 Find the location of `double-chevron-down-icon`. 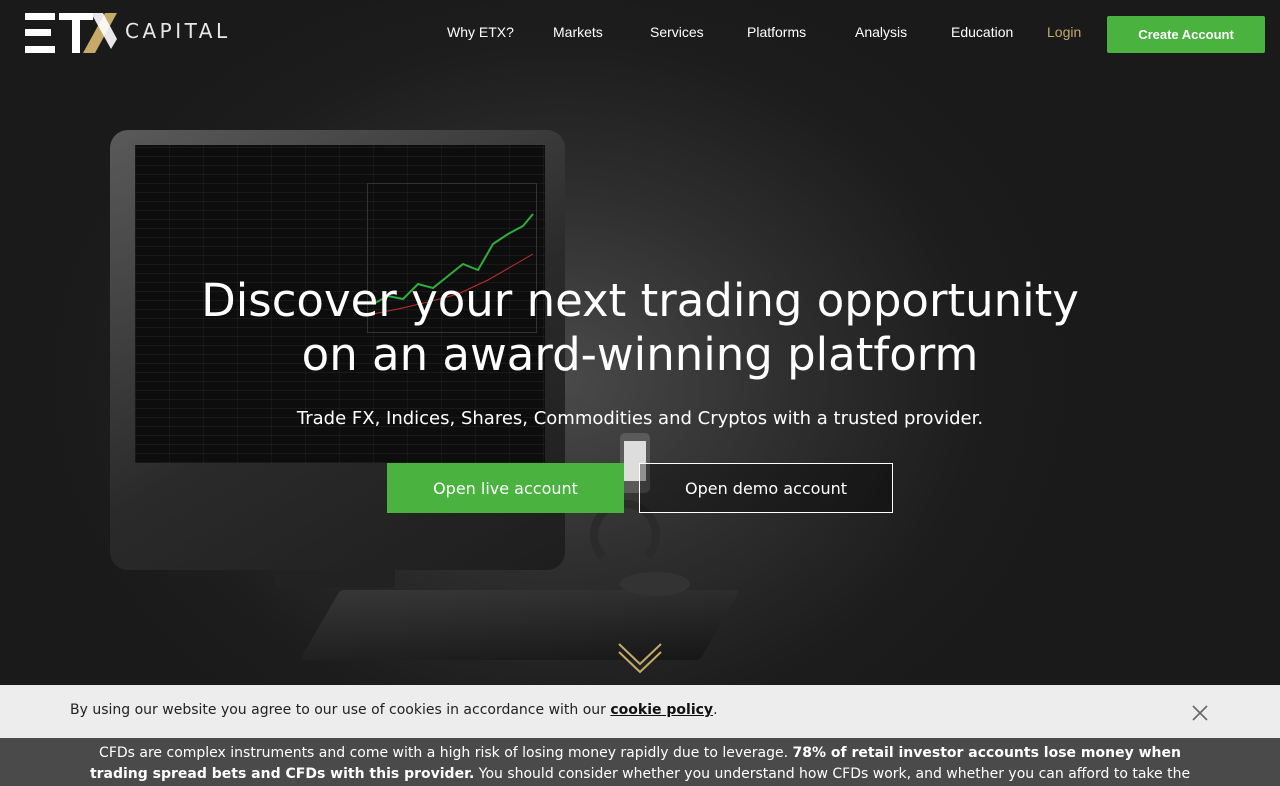

double-chevron-down-icon is located at coordinates (640, 657).